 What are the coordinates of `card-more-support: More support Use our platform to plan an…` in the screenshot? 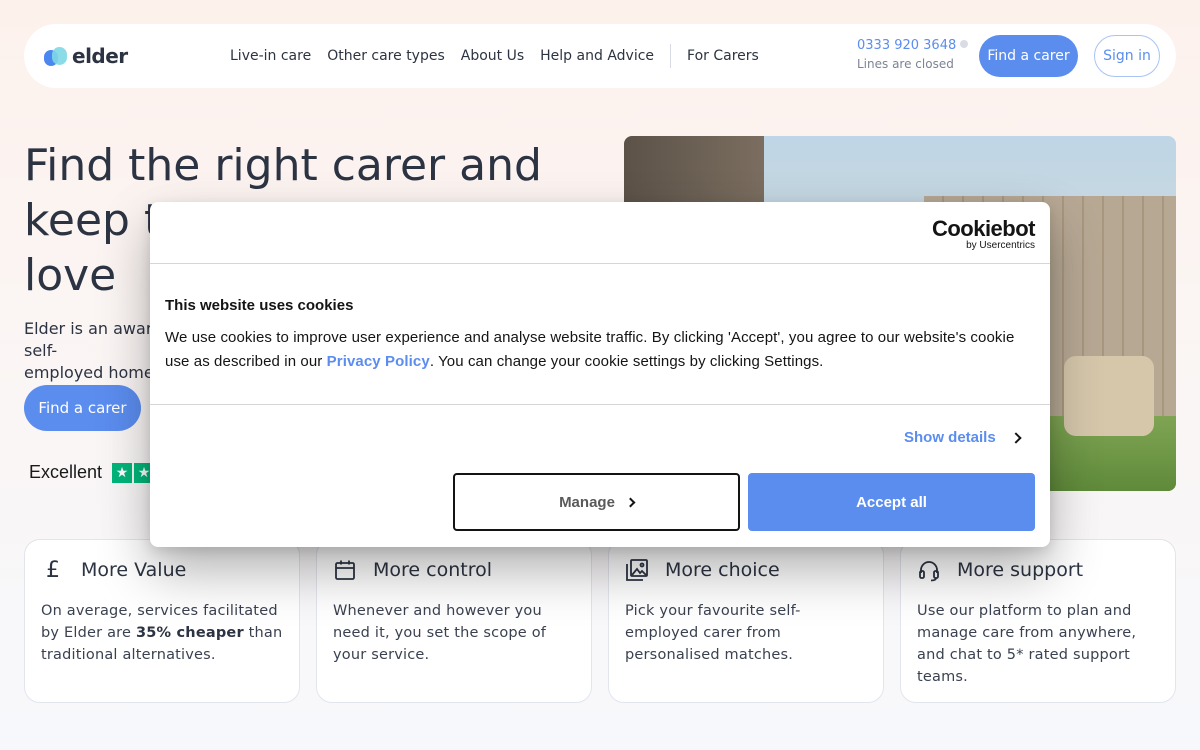 It's located at (1038, 621).